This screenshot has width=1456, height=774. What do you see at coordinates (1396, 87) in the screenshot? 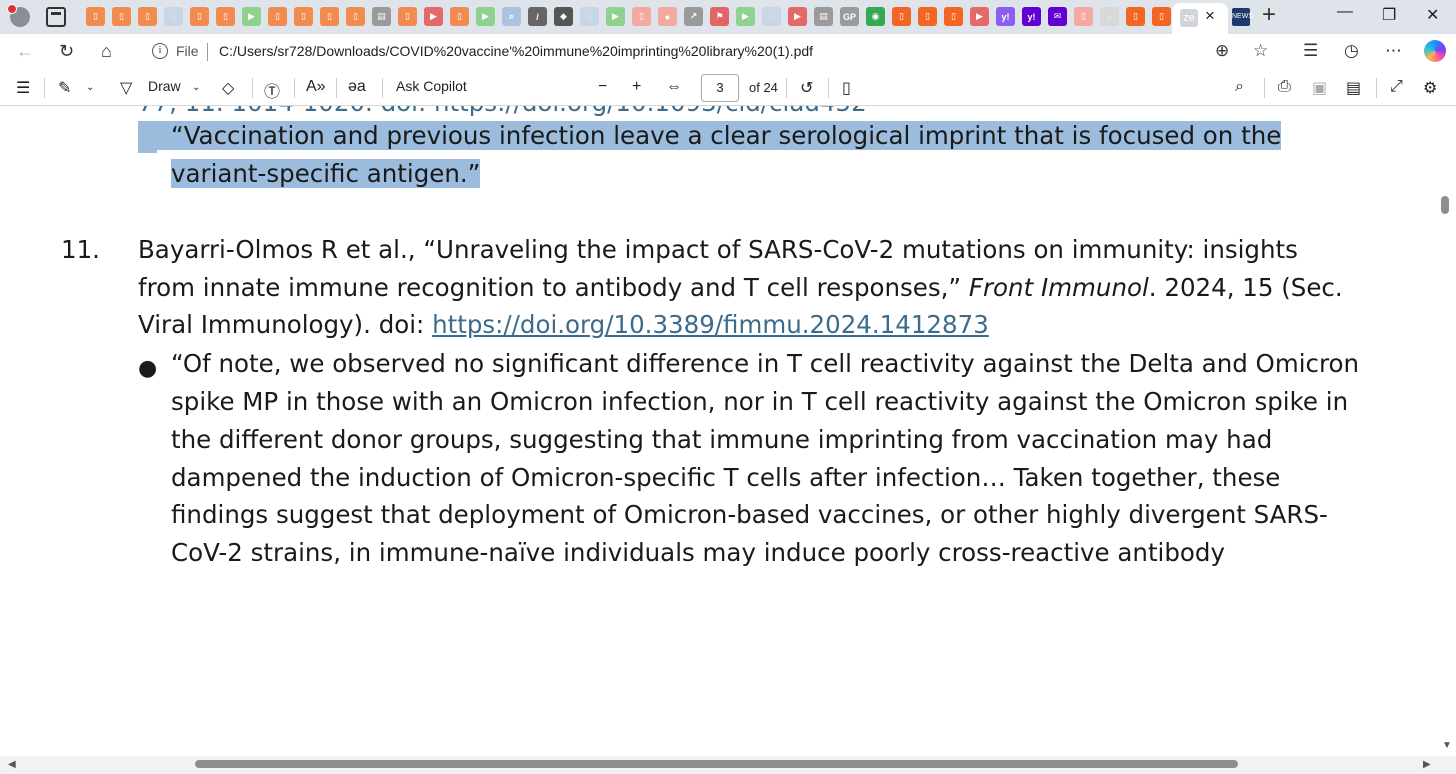
I see `fullscreen-icon: ⤢` at bounding box center [1396, 87].